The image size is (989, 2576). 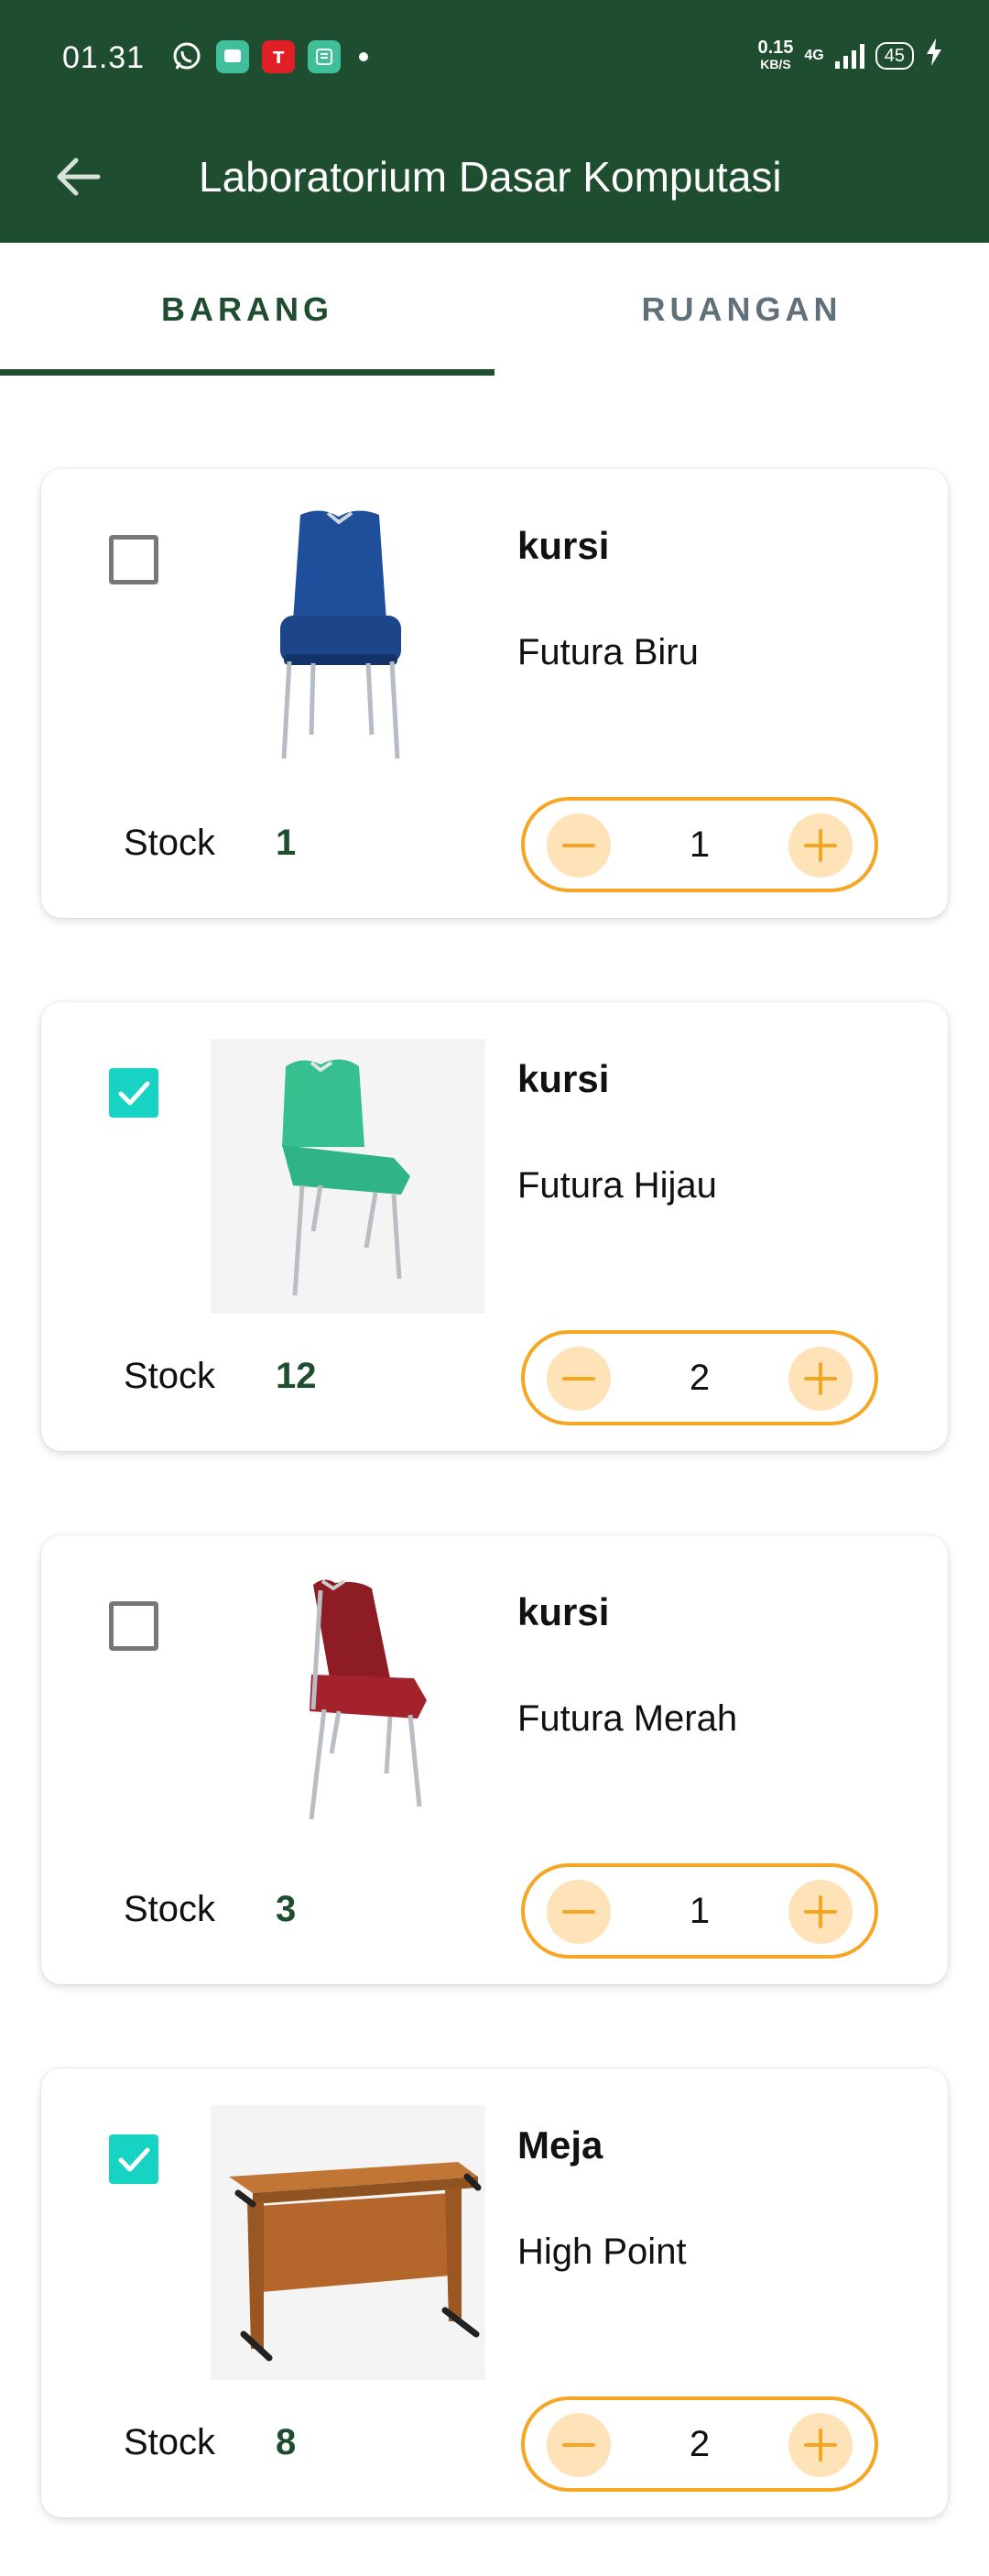 What do you see at coordinates (286, 843) in the screenshot?
I see `stock-value: 1` at bounding box center [286, 843].